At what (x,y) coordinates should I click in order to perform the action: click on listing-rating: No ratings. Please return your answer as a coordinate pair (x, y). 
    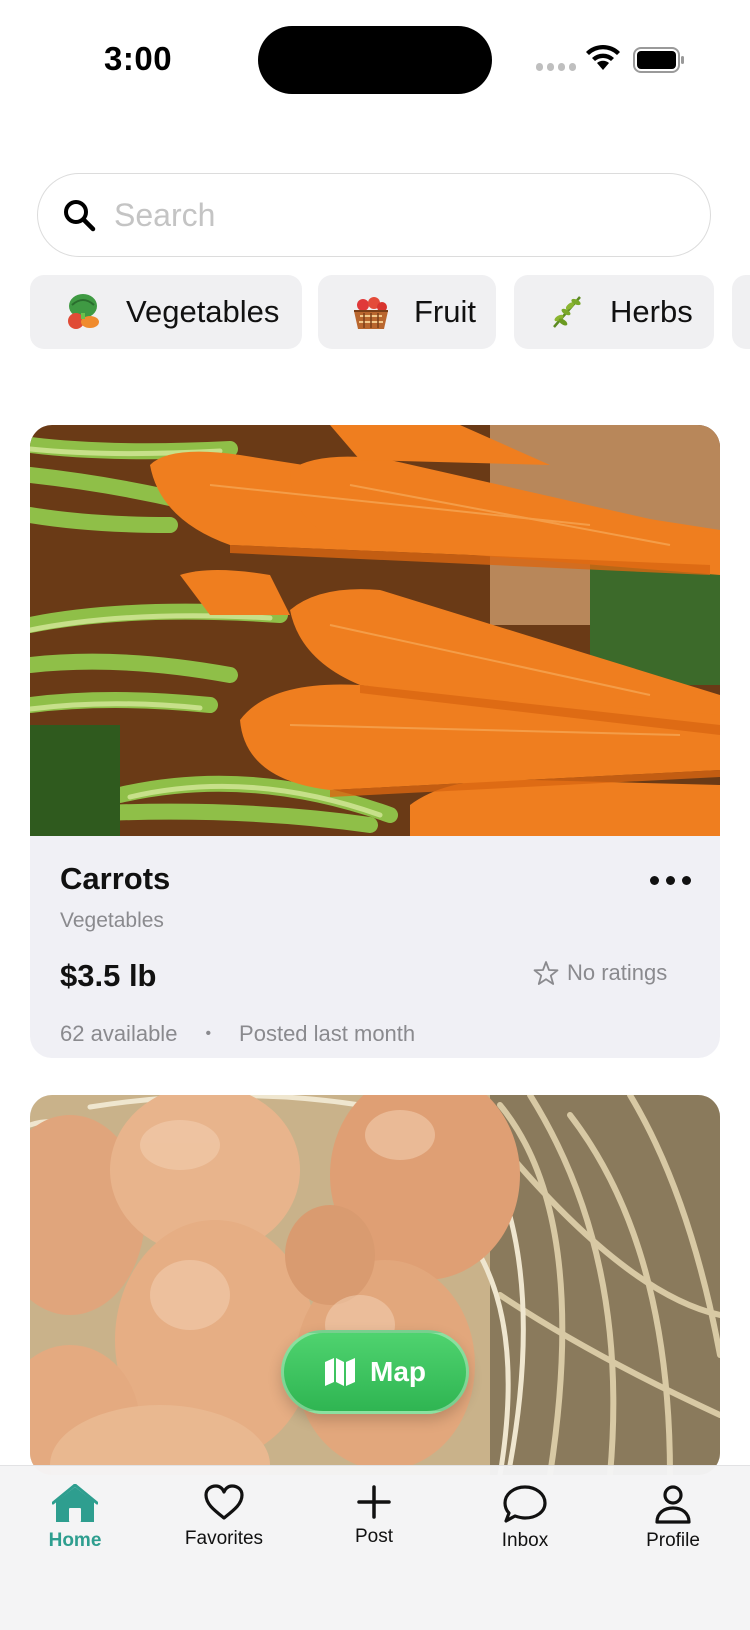
    Looking at the image, I should click on (600, 973).